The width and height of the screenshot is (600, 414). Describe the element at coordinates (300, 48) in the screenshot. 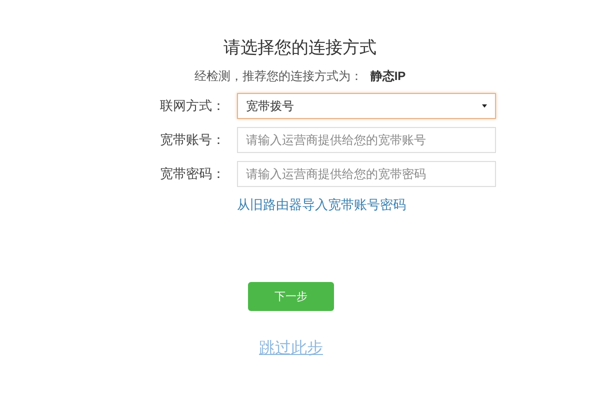

I see `page-title: 请选择您的连接方式` at that location.